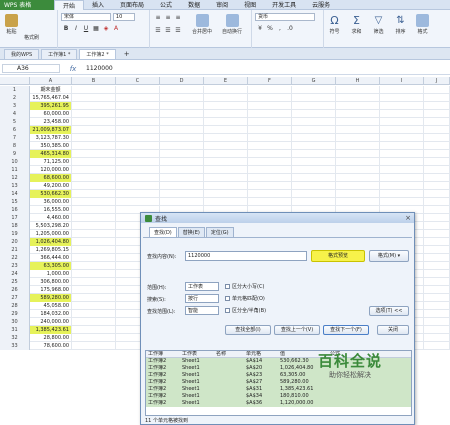 This screenshot has height=425, width=450. Describe the element at coordinates (290, 29) in the screenshot. I see `decimal-icon: .0` at that location.